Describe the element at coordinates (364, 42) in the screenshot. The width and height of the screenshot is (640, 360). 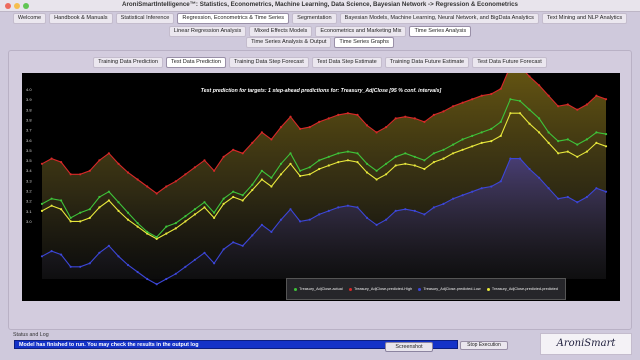
I see `ts-tab-1: Time Series Graphs` at that location.